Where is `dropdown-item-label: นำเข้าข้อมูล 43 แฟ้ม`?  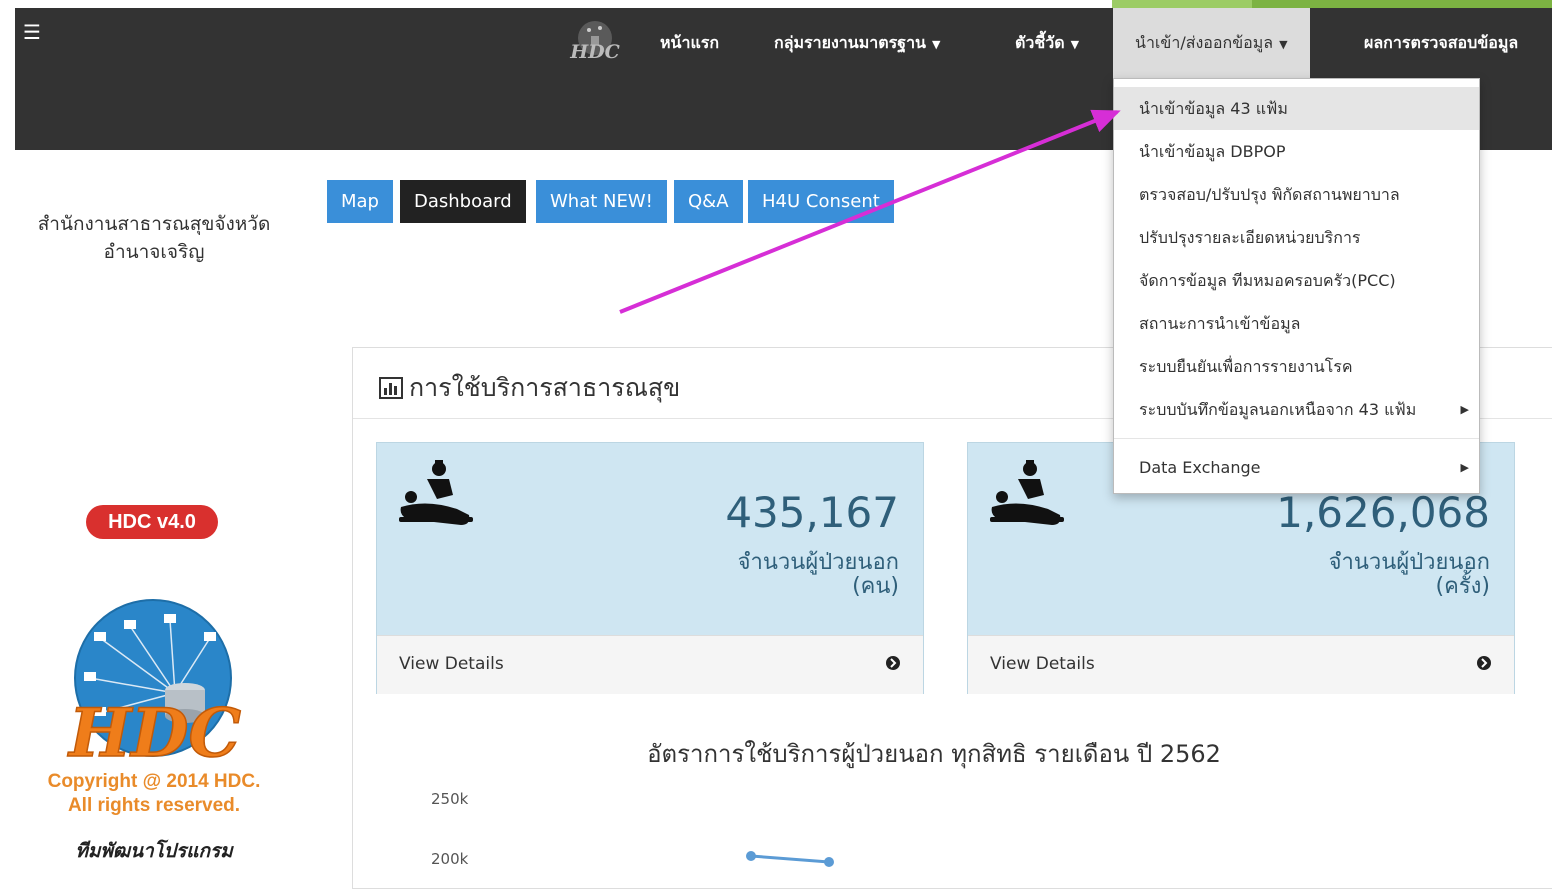
dropdown-item-label: นำเข้าข้อมูล 43 แฟ้ม is located at coordinates (1213, 108).